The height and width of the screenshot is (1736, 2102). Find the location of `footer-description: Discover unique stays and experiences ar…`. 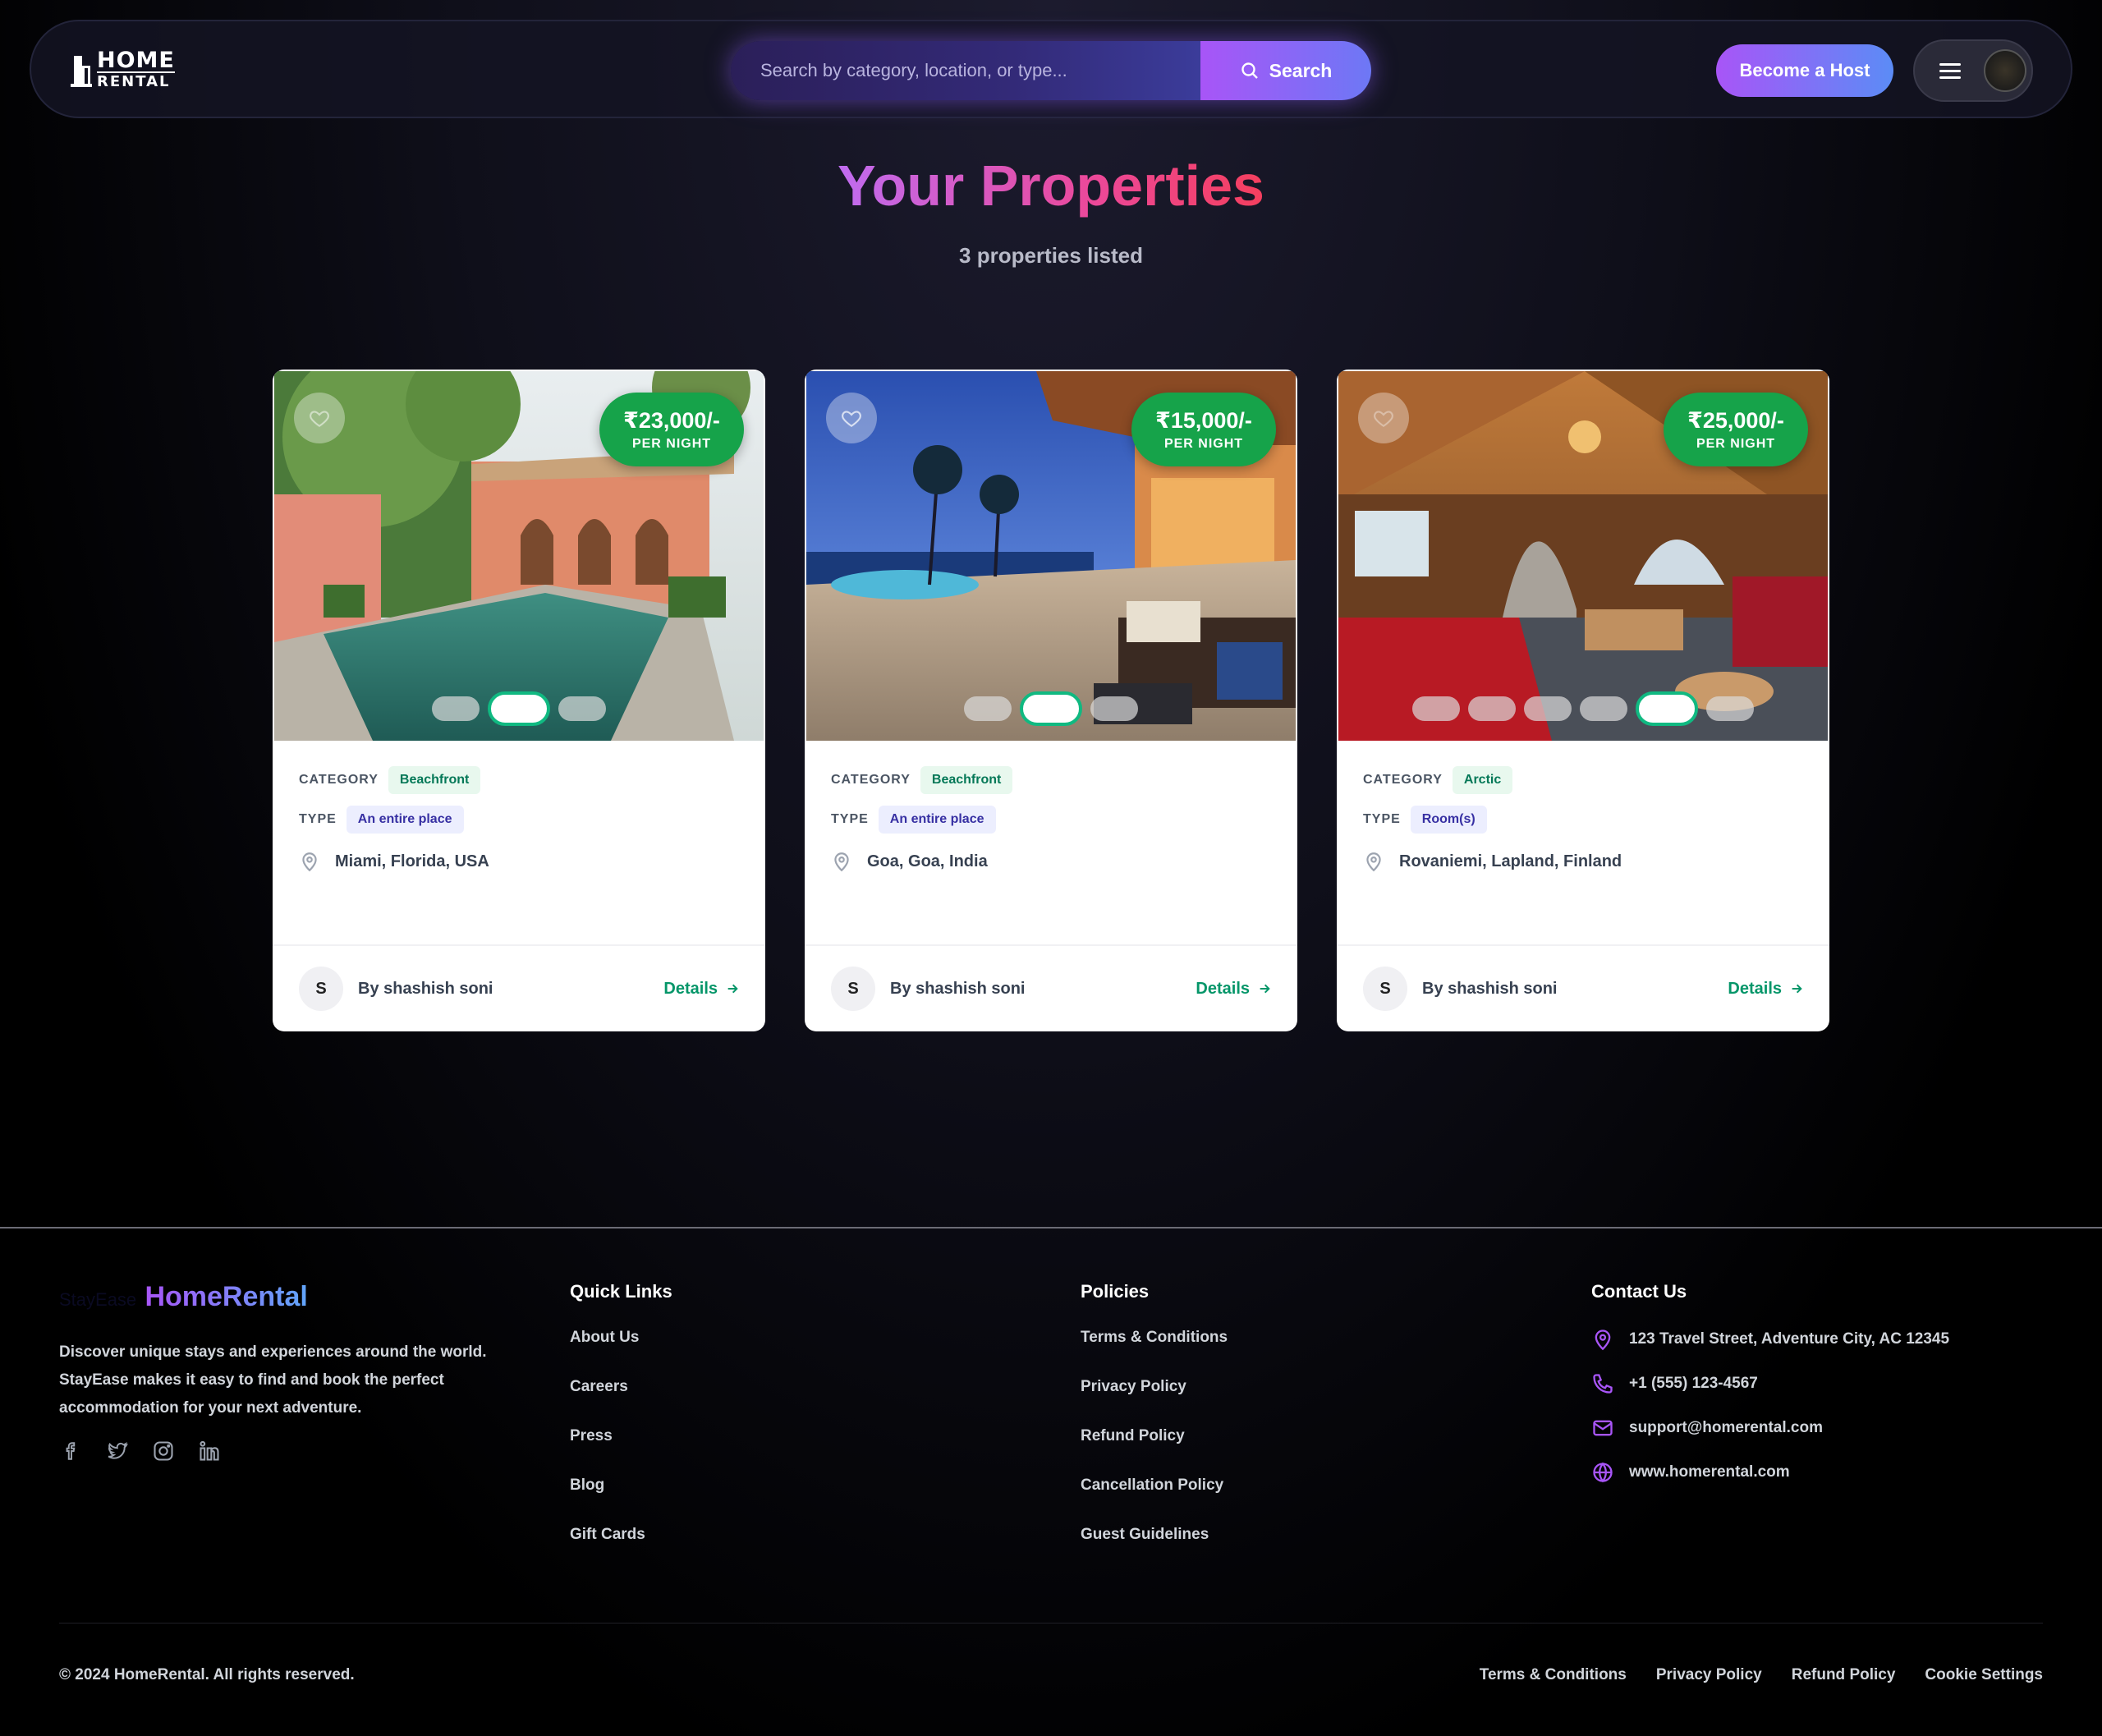

footer-description: Discover unique stays and experiences ar… is located at coordinates (273, 1380).